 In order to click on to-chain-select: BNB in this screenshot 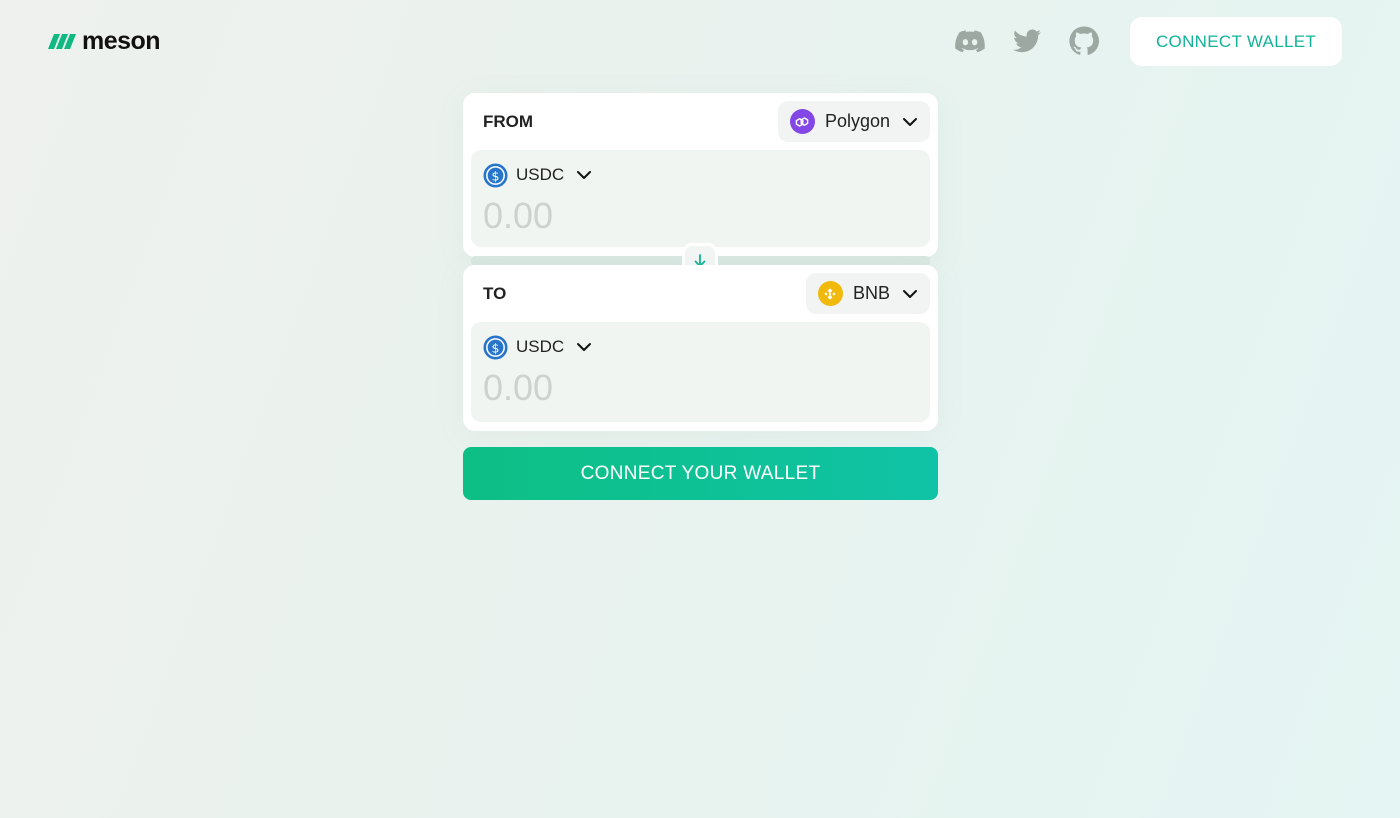, I will do `click(867, 293)`.